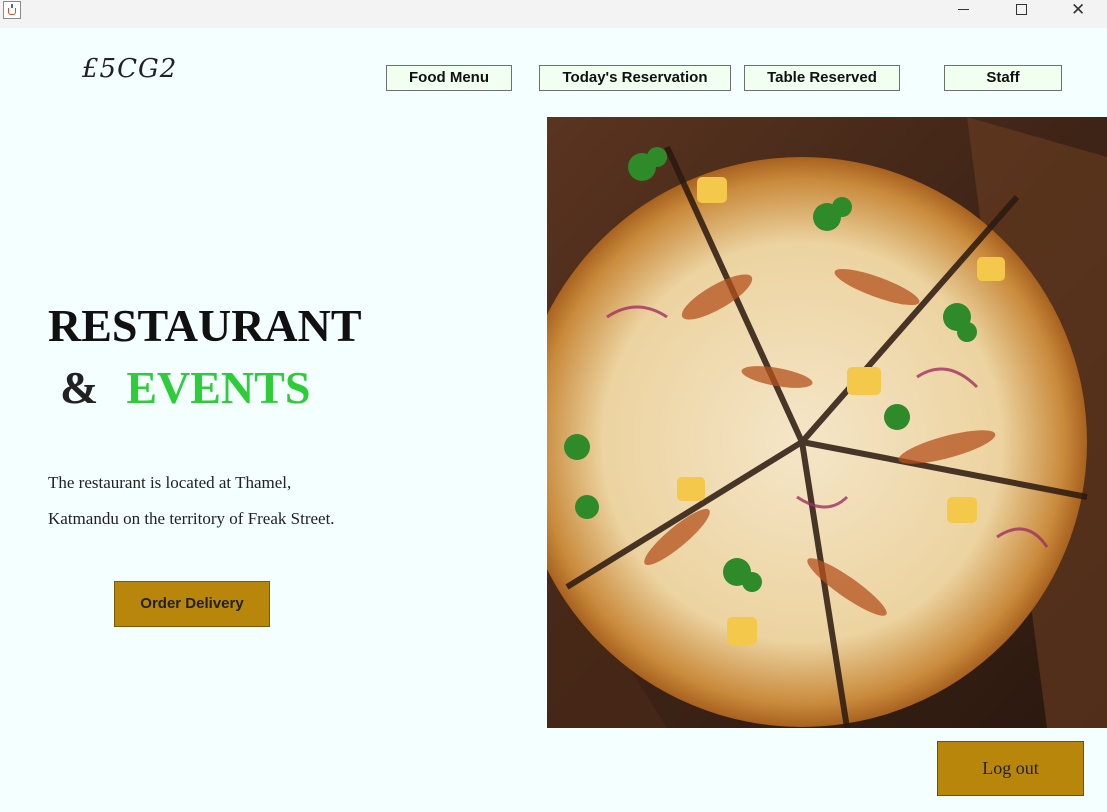  I want to click on java-app-icon, so click(12, 10).